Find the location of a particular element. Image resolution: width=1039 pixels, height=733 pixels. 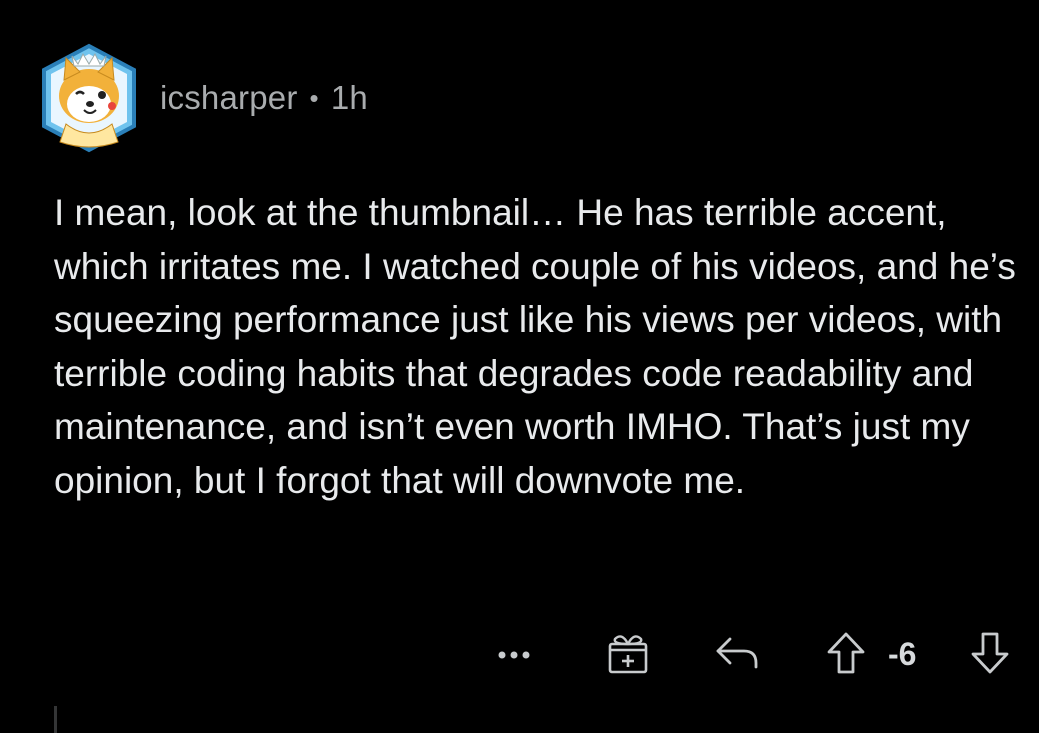

reply-button is located at coordinates (738, 653).